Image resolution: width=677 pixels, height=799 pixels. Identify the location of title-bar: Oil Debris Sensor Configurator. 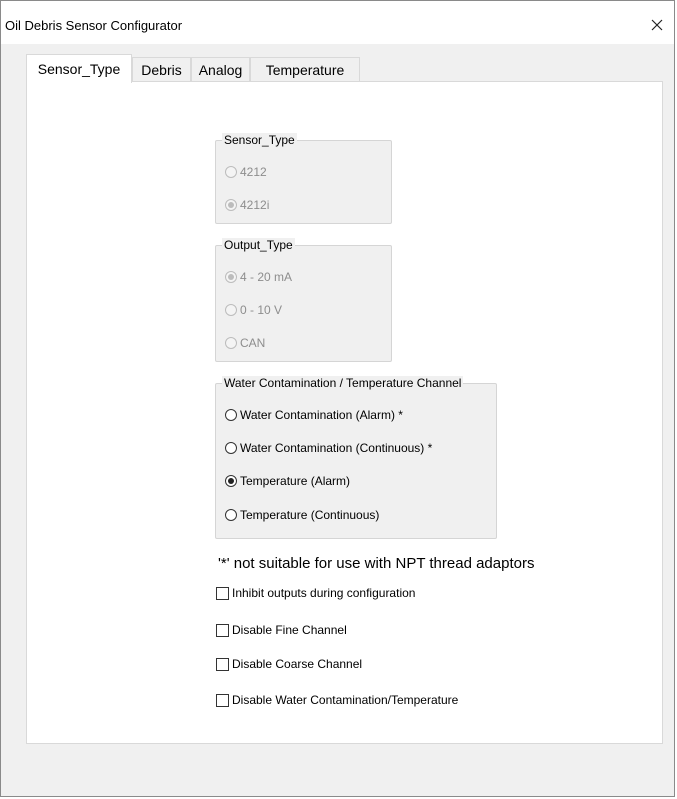
(337, 22).